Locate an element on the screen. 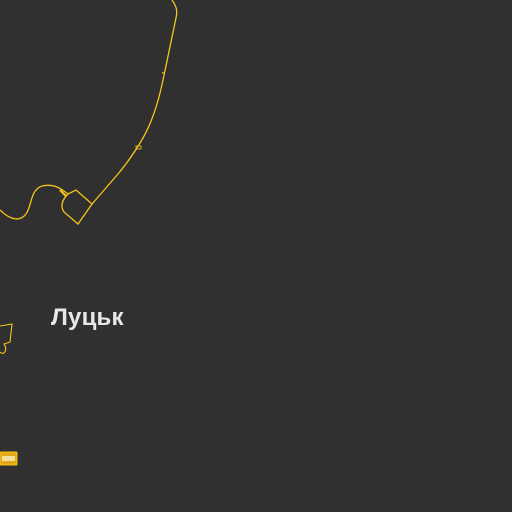 The width and height of the screenshot is (512, 512). road-segment-west is located at coordinates (6, 338).